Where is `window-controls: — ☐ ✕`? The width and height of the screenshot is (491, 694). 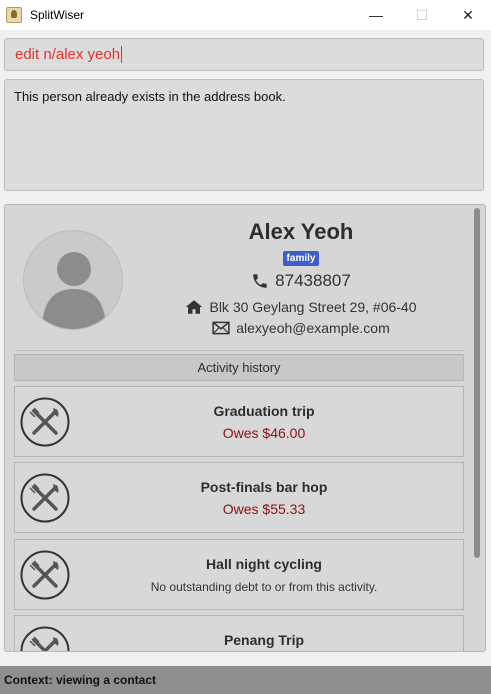
window-controls: — ☐ ✕ is located at coordinates (422, 15).